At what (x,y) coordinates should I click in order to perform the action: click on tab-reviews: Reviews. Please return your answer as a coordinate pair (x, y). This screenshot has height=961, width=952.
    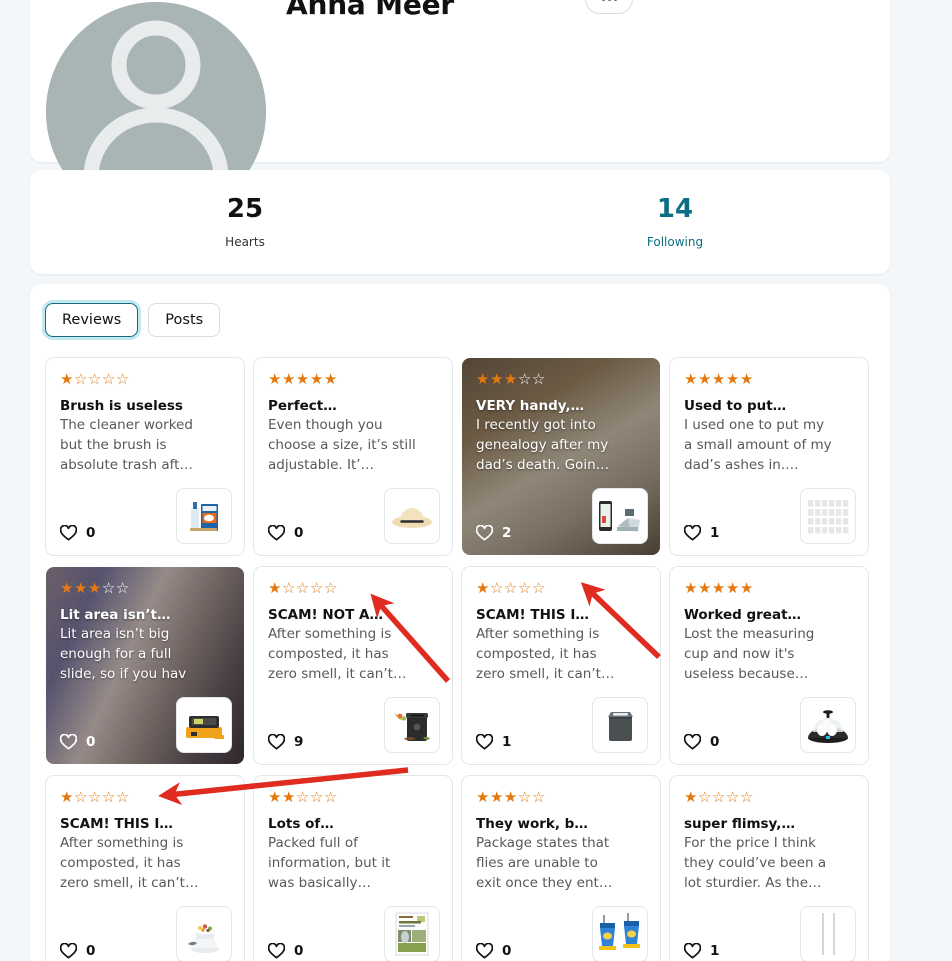
    Looking at the image, I should click on (92, 320).